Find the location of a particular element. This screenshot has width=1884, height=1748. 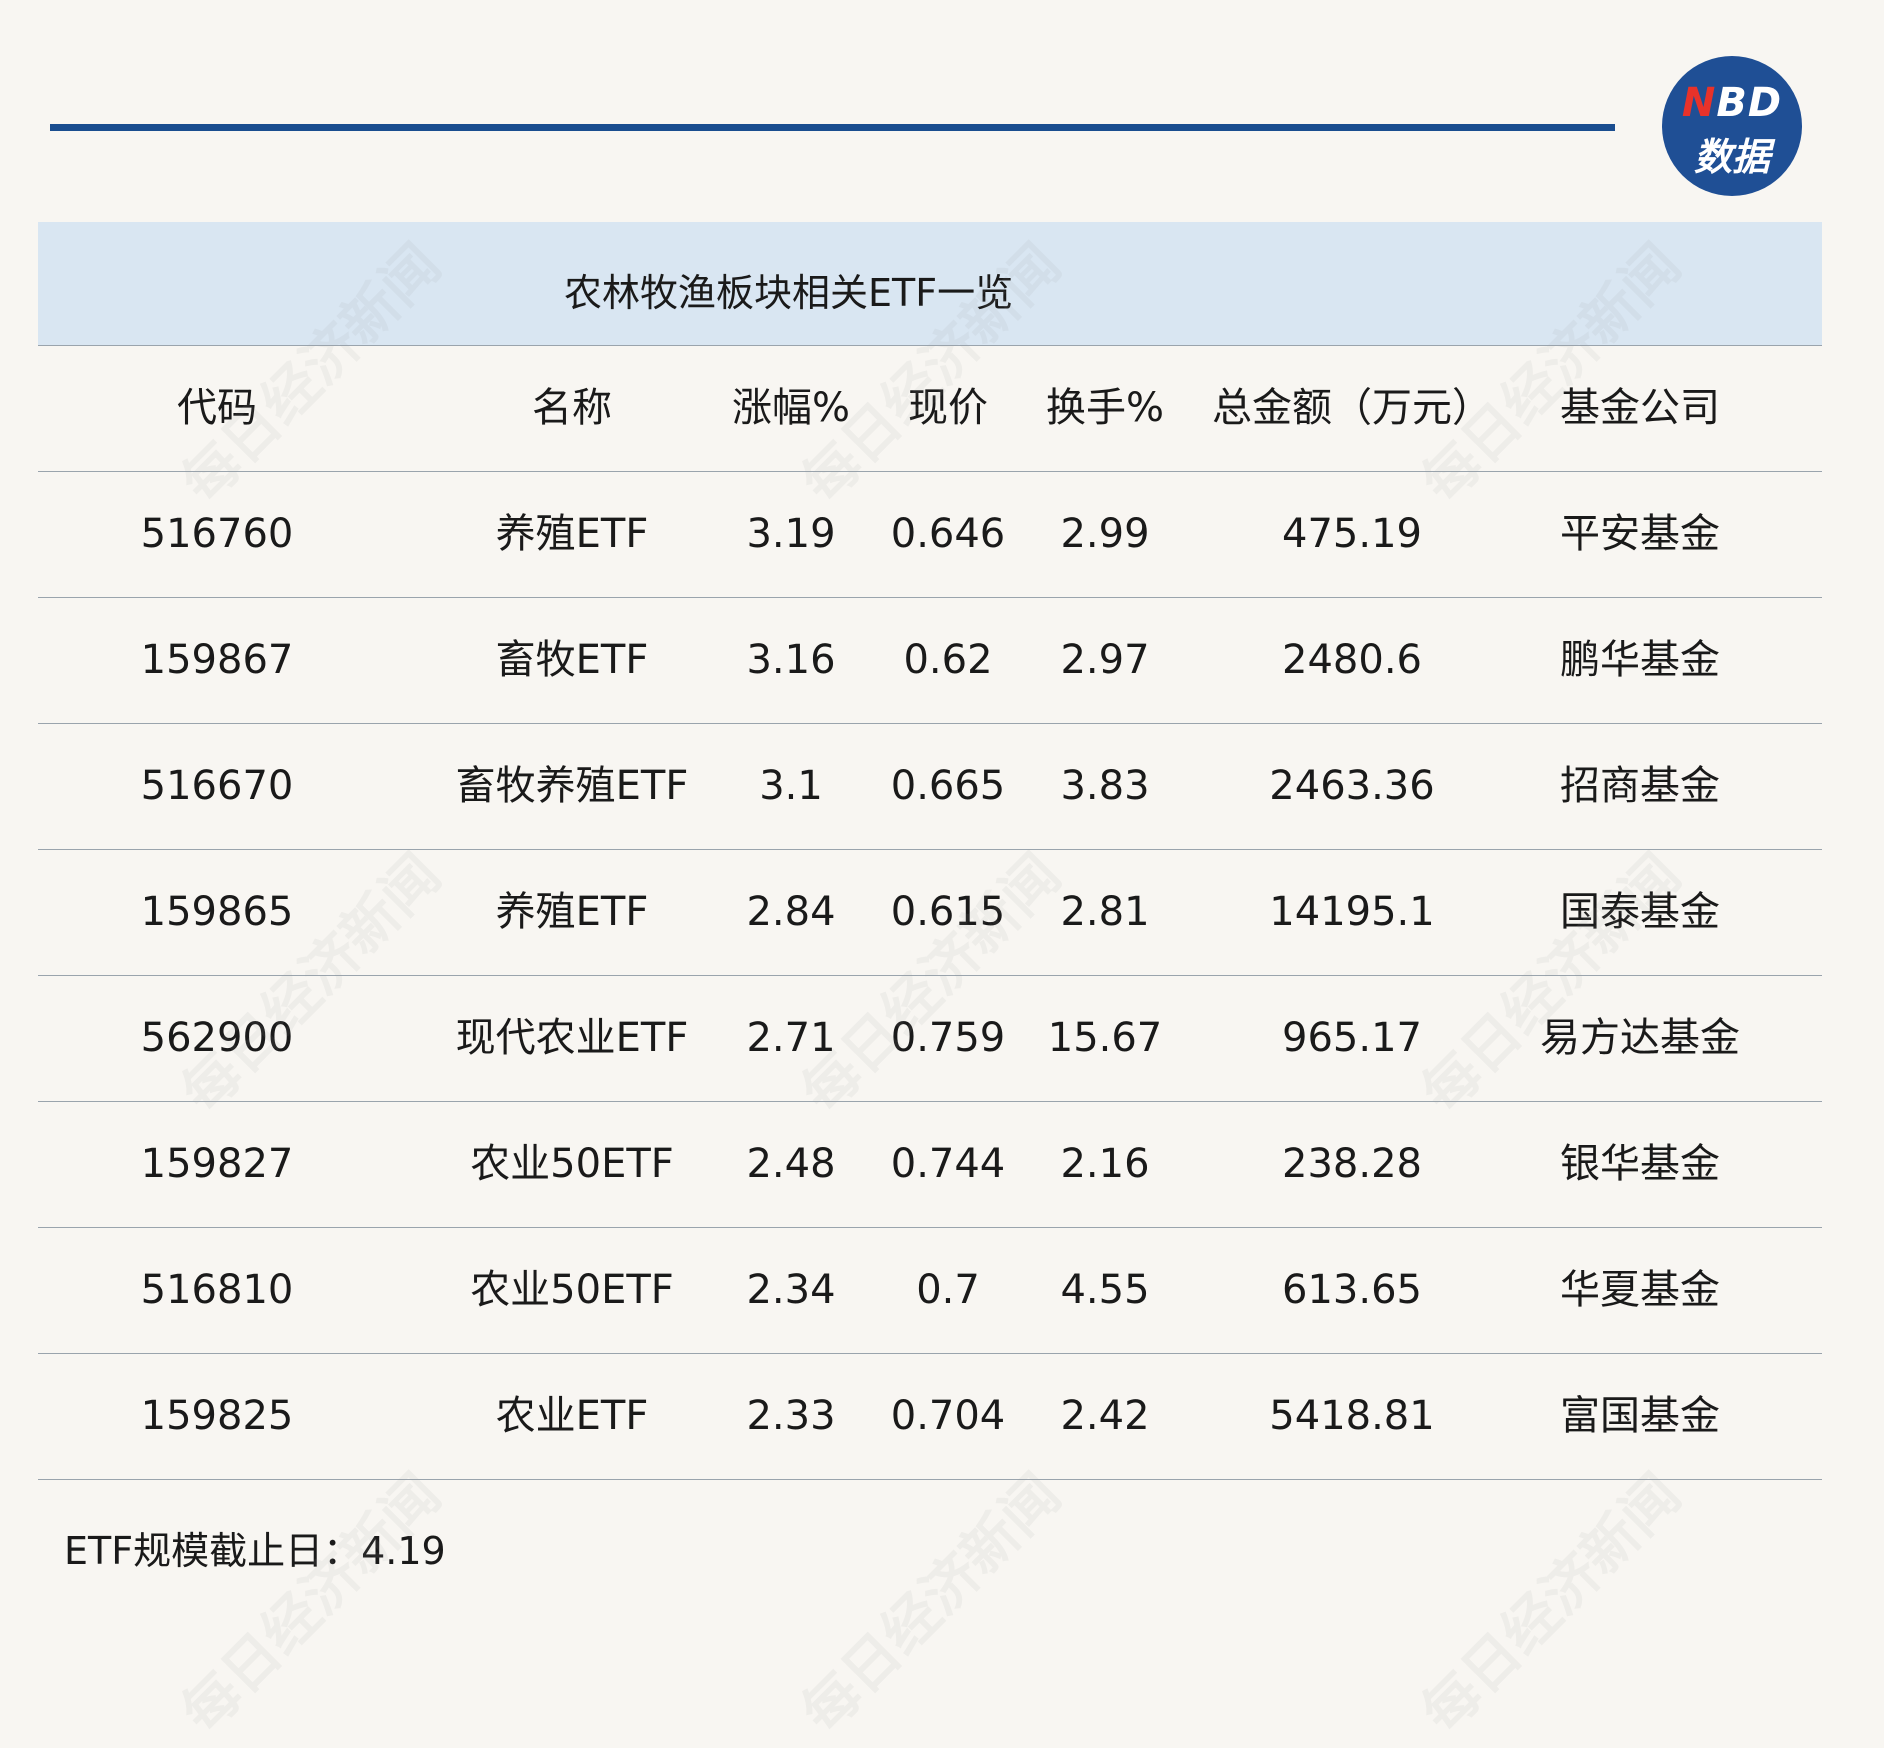

cell-code: 516810 is located at coordinates (217, 1290).